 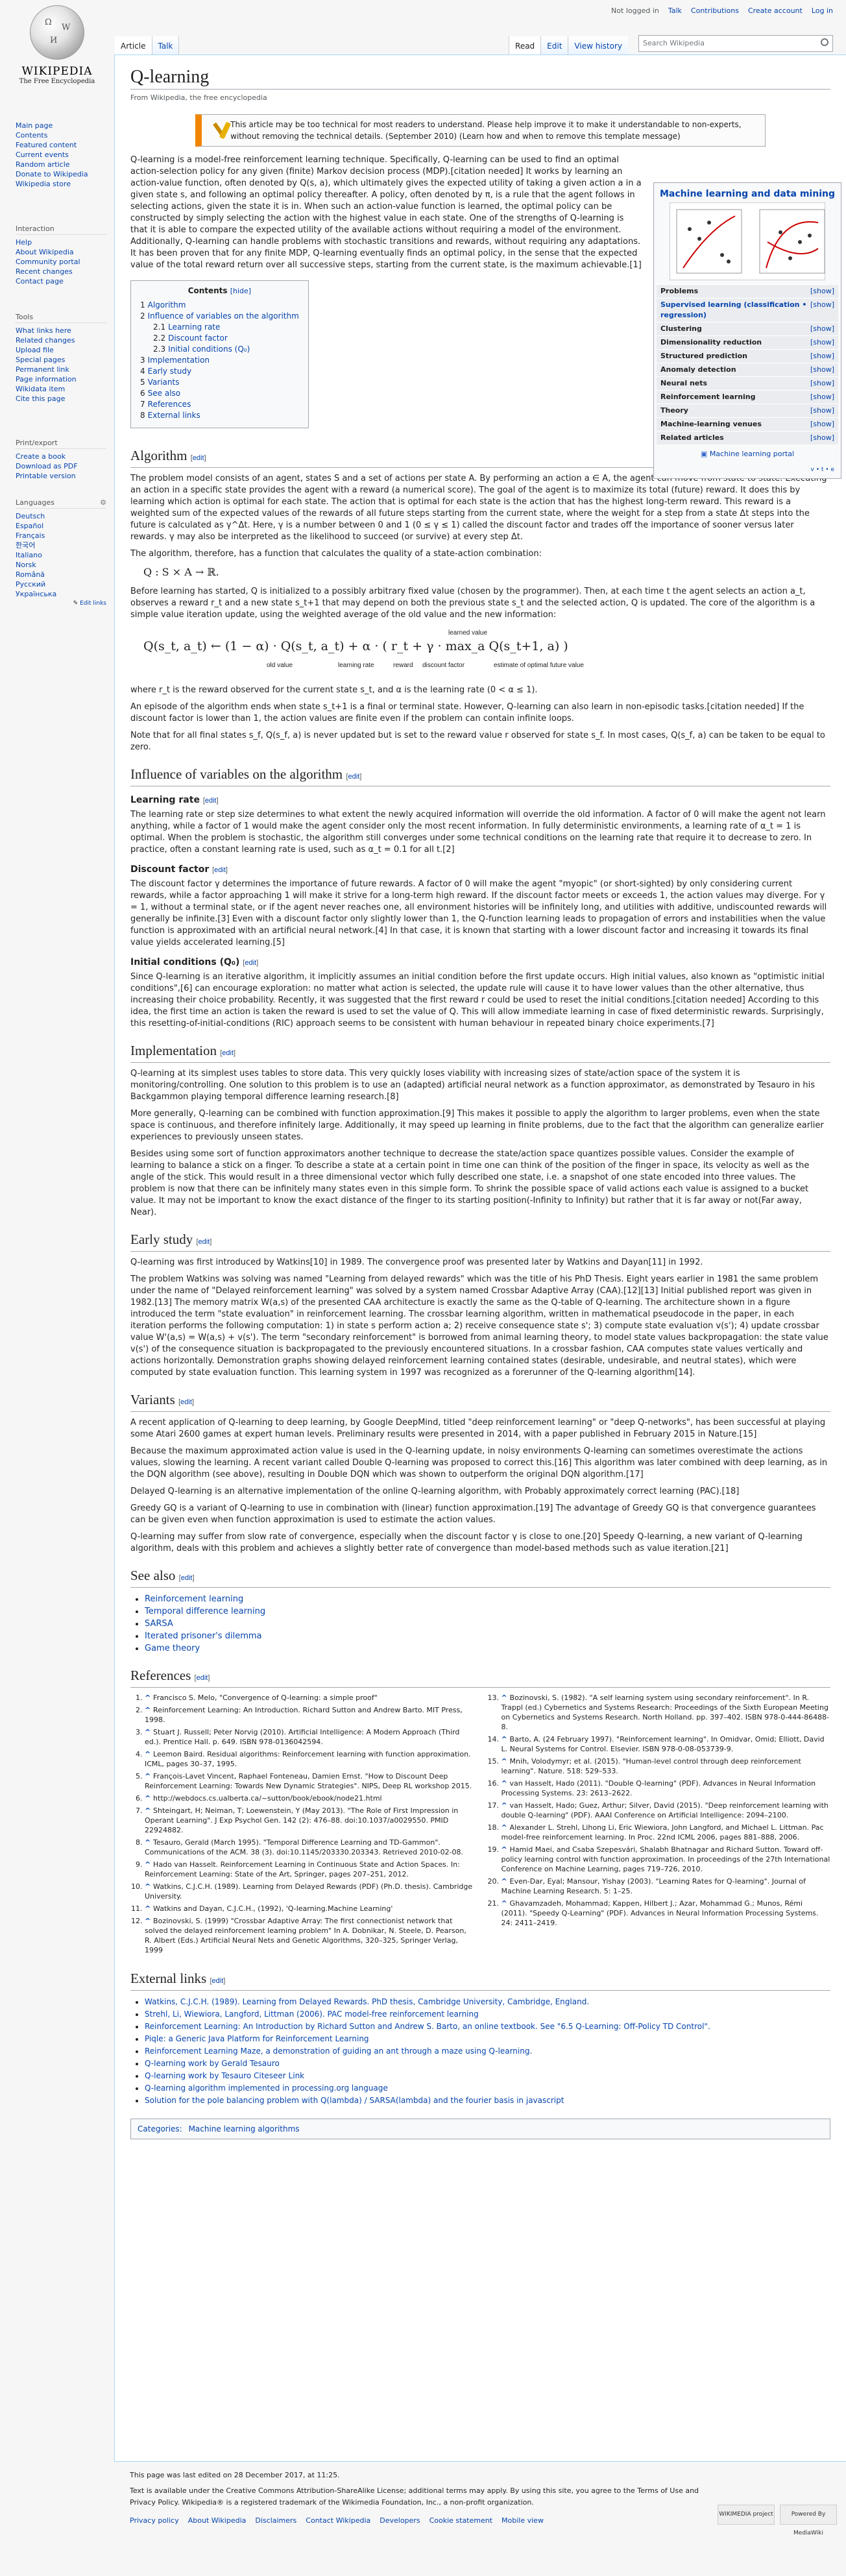 What do you see at coordinates (48, 262) in the screenshot?
I see `nav-interaction-link-community-portal: Community portal` at bounding box center [48, 262].